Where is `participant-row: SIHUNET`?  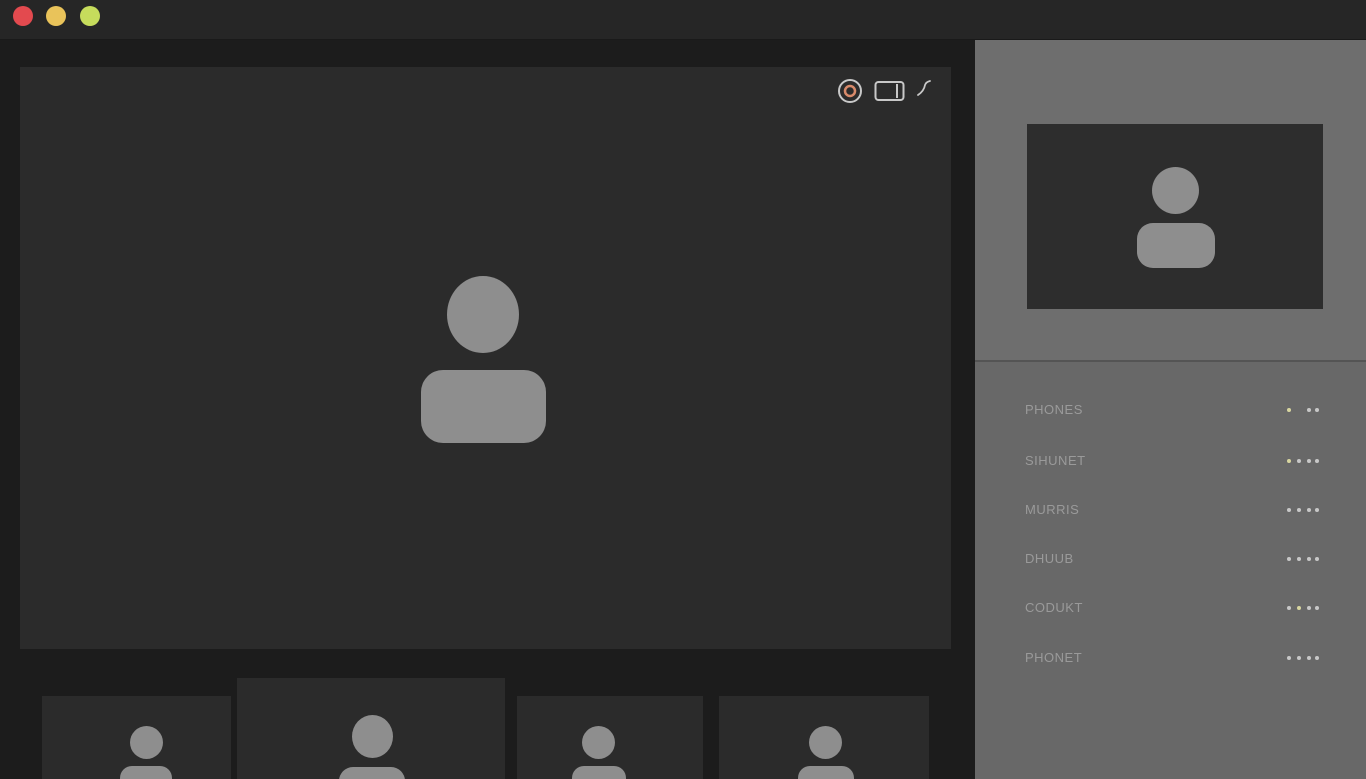 participant-row: SIHUNET is located at coordinates (1170, 461).